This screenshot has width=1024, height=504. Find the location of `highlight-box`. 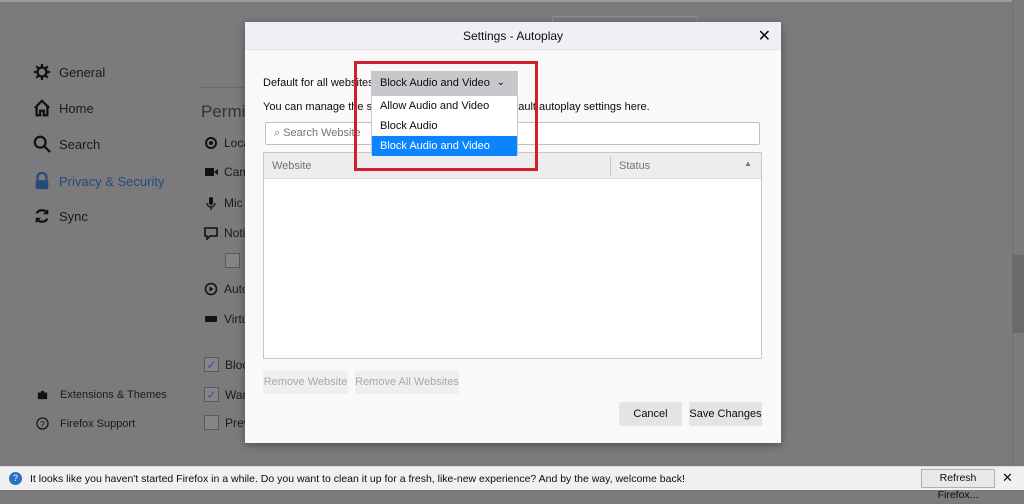

highlight-box is located at coordinates (446, 116).